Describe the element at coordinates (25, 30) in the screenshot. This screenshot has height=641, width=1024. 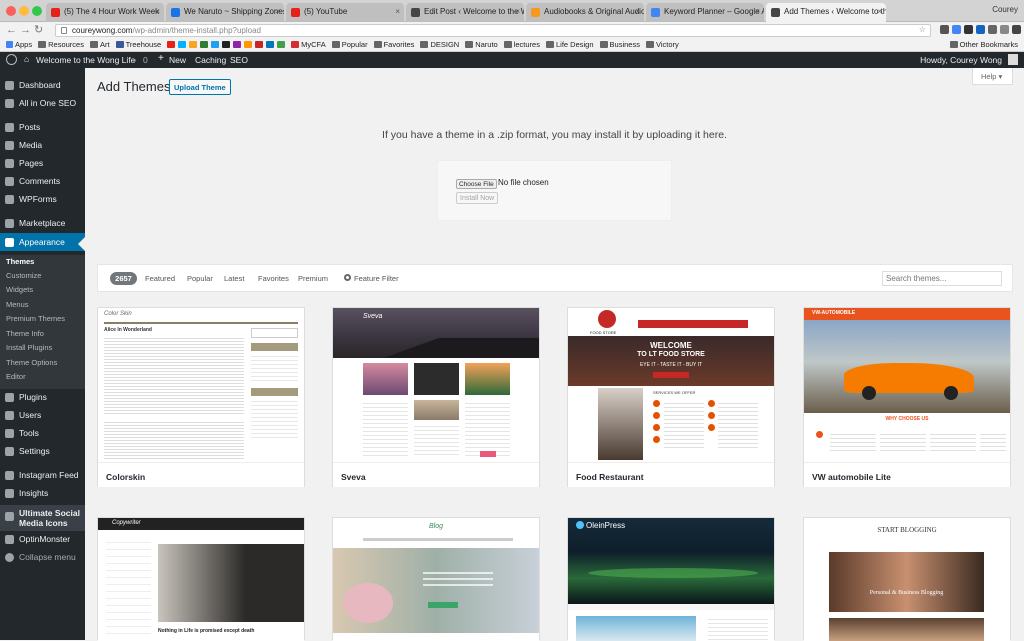
I see `forward-icon: →` at that location.